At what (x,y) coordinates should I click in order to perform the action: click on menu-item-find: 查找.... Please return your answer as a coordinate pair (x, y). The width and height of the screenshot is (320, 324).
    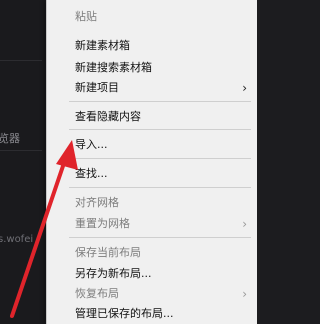
    Looking at the image, I should click on (152, 174).